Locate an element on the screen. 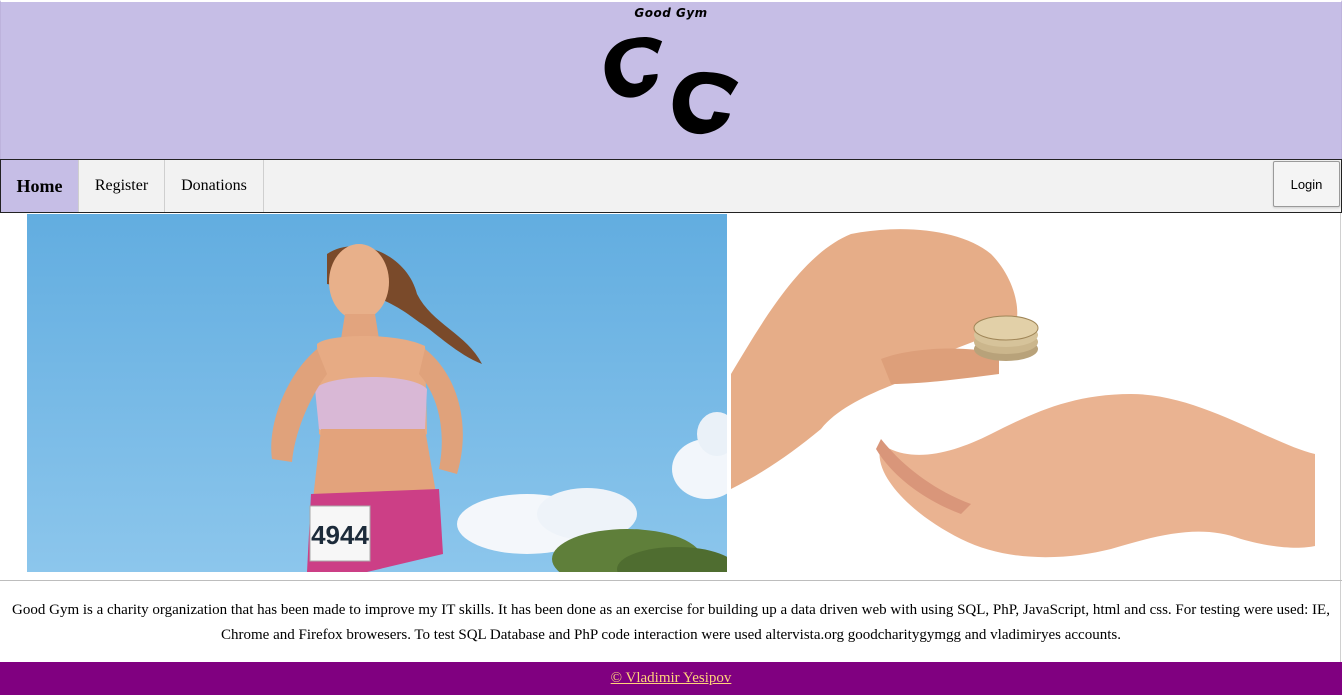 The image size is (1342, 695). logo-gg is located at coordinates (671, 85).